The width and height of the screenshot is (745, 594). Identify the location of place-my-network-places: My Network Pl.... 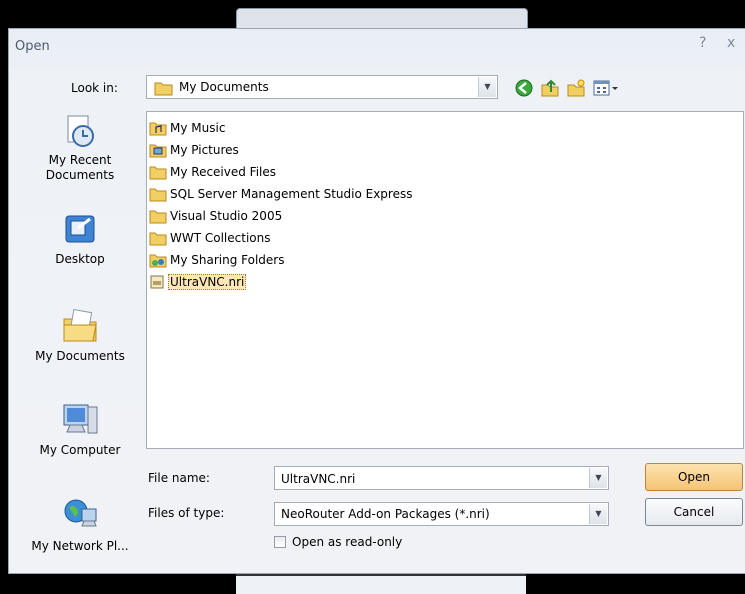
(80, 524).